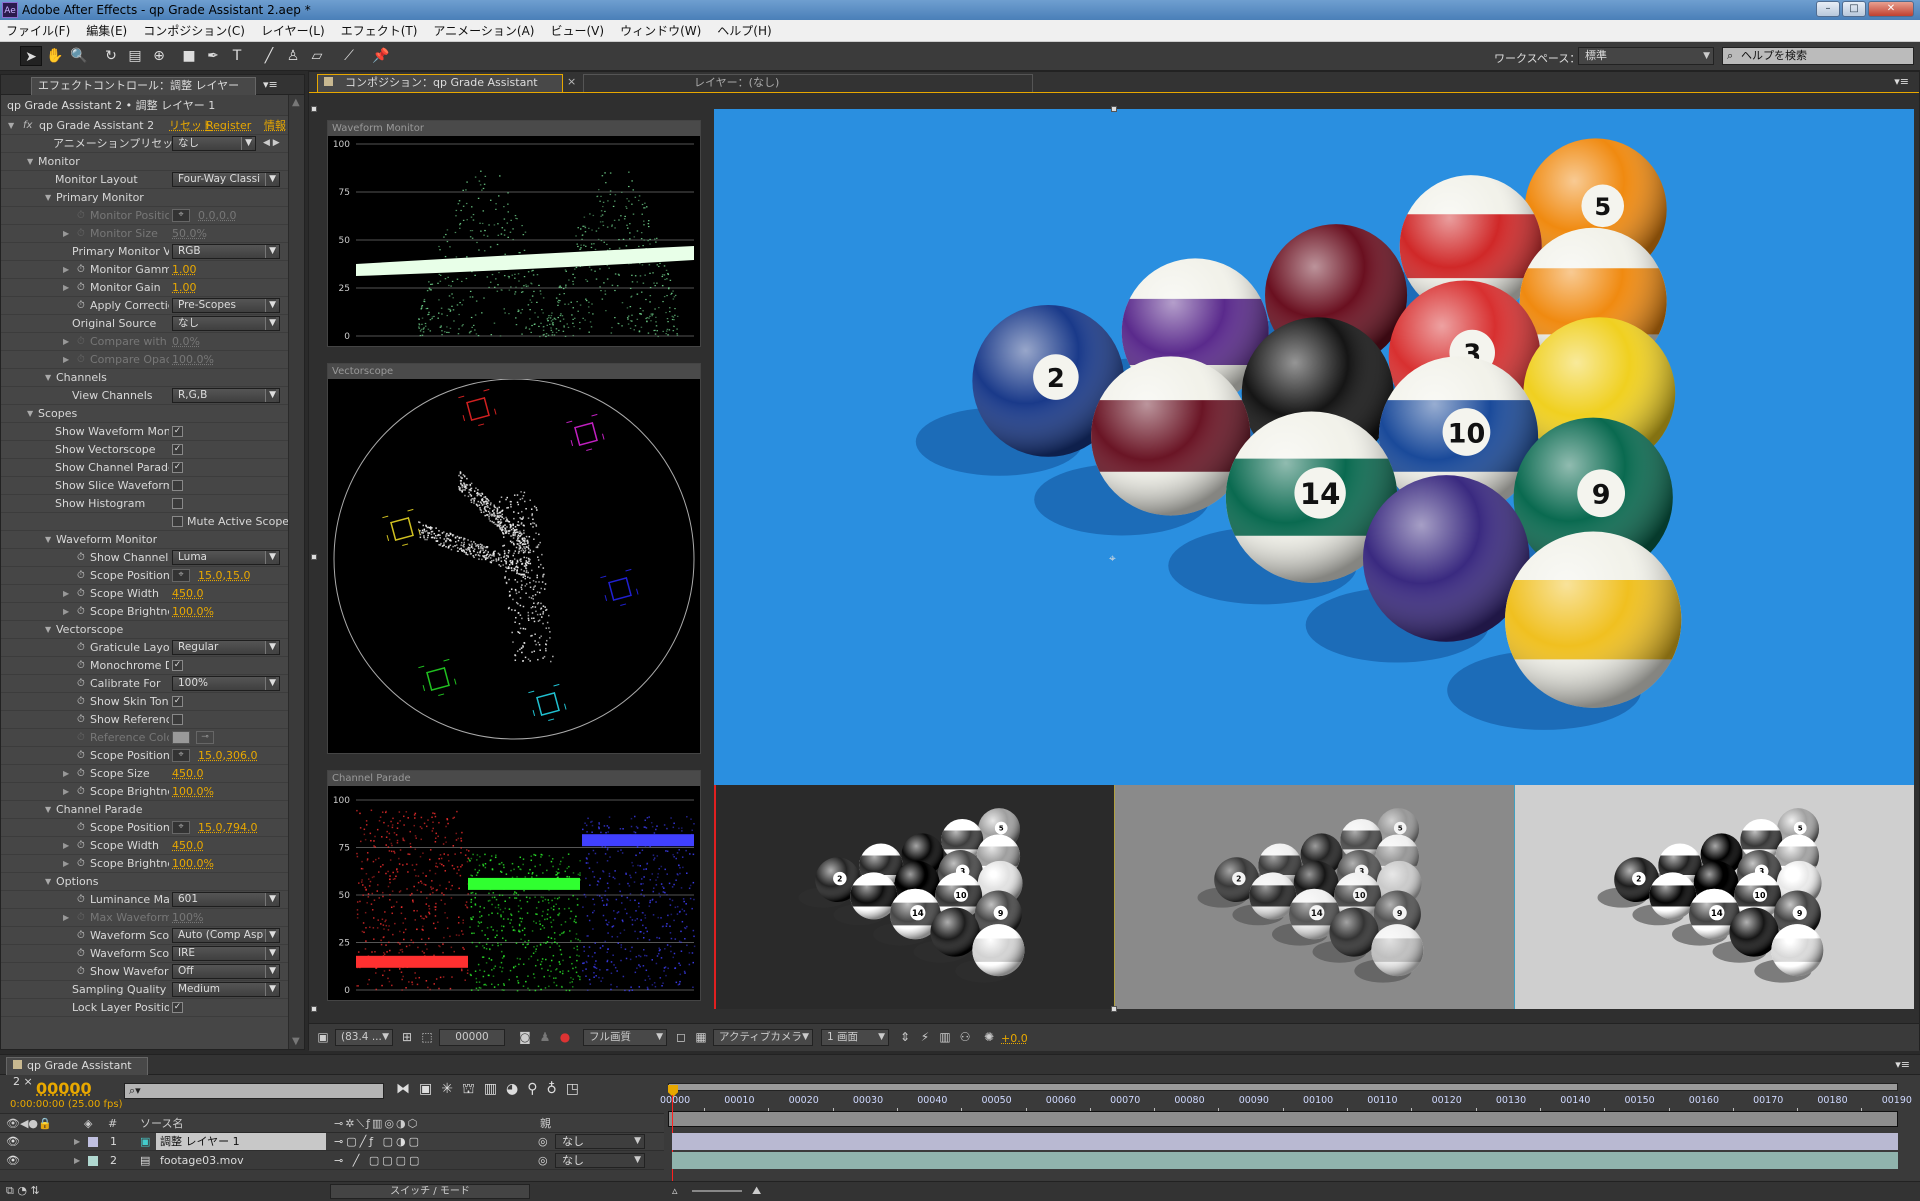 This screenshot has width=1920, height=1201. Describe the element at coordinates (600, 1141) in the screenshot. I see `parent-select: なし ▼` at that location.